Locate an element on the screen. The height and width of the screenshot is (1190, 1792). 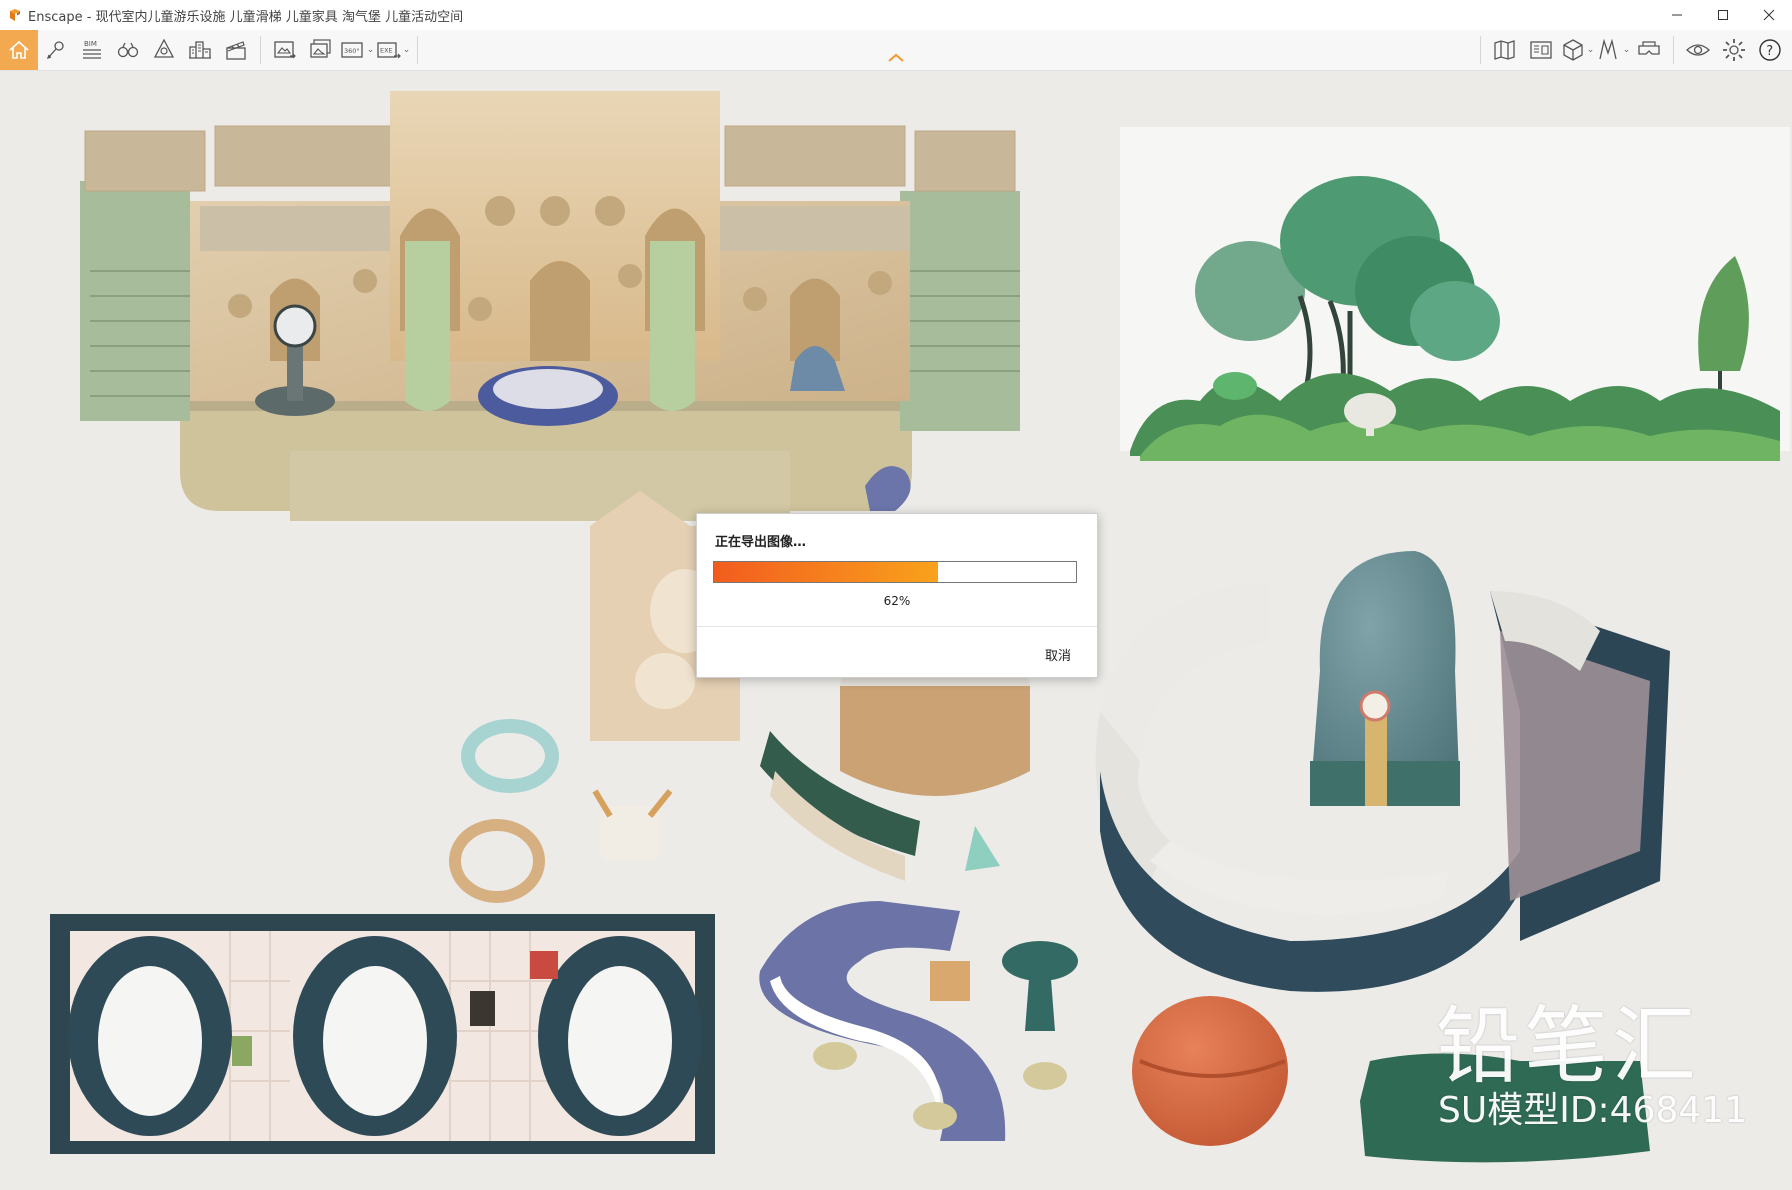
site-context-button is located at coordinates (200, 50).